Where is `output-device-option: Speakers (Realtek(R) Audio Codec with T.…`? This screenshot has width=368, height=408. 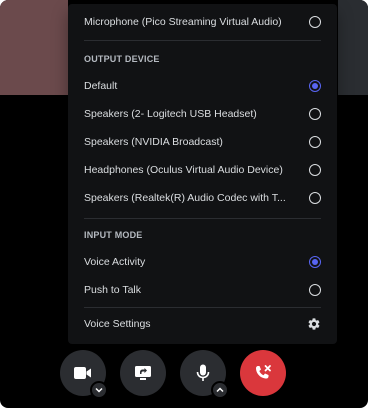 output-device-option: Speakers (Realtek(R) Audio Codec with T.… is located at coordinates (202, 198).